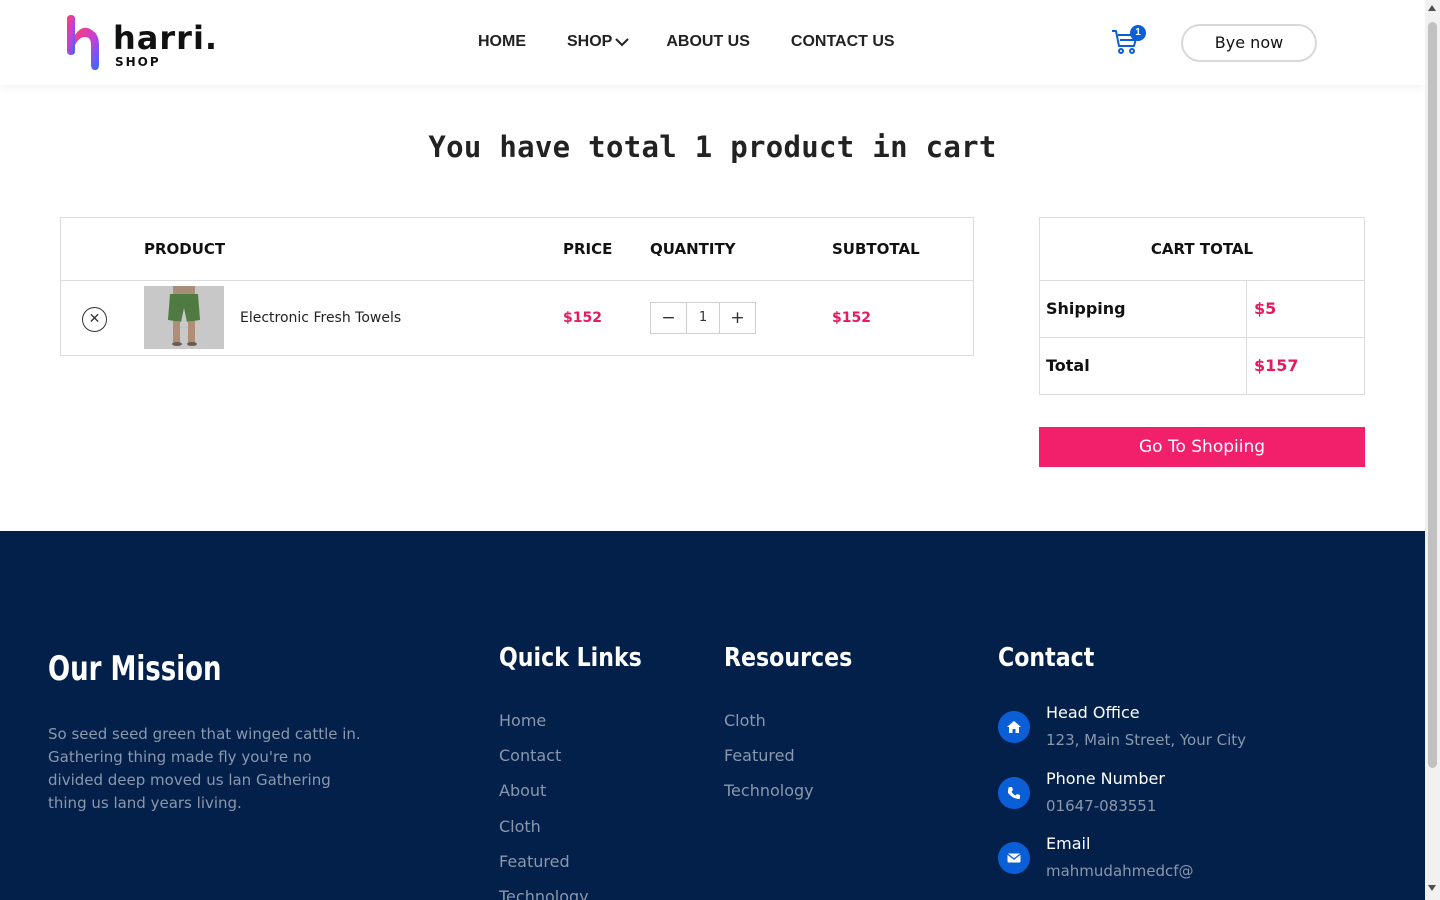  I want to click on mission-title: Our Mission, so click(135, 669).